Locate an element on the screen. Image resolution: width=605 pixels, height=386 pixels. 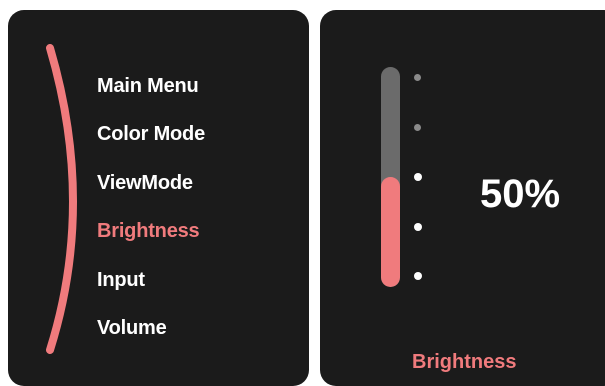
menu-item-brightness: Brightness is located at coordinates (151, 232).